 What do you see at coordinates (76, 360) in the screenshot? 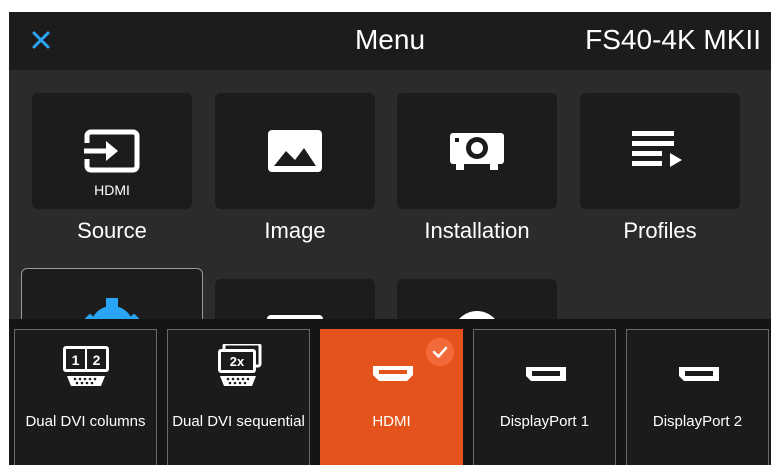
I see `badge-1: 1` at bounding box center [76, 360].